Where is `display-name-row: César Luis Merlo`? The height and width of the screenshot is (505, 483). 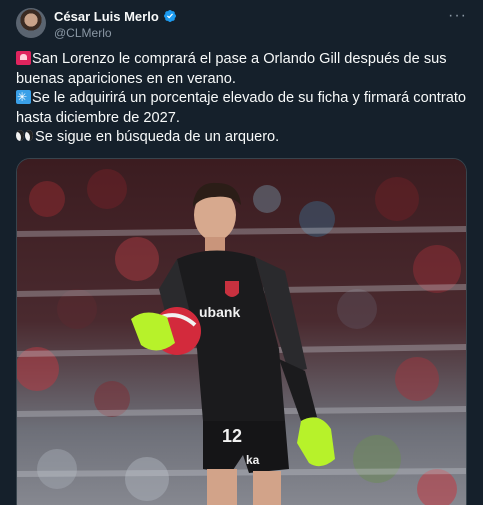 display-name-row: César Luis Merlo is located at coordinates (115, 16).